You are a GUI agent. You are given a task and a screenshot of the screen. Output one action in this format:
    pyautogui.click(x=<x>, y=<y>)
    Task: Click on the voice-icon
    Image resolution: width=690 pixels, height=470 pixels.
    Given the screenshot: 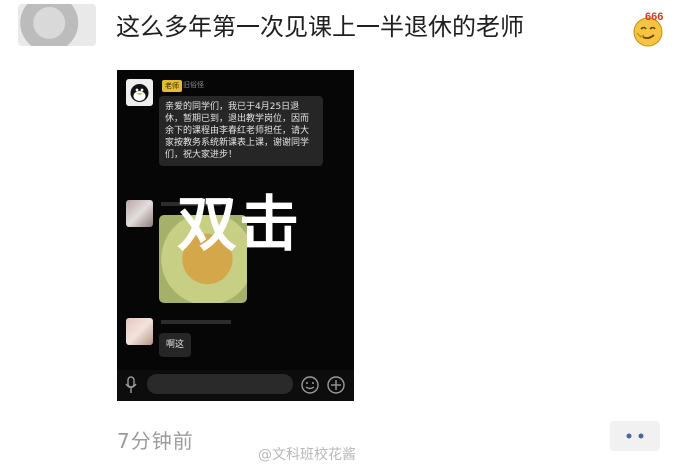 What is the action you would take?
    pyautogui.click(x=131, y=385)
    